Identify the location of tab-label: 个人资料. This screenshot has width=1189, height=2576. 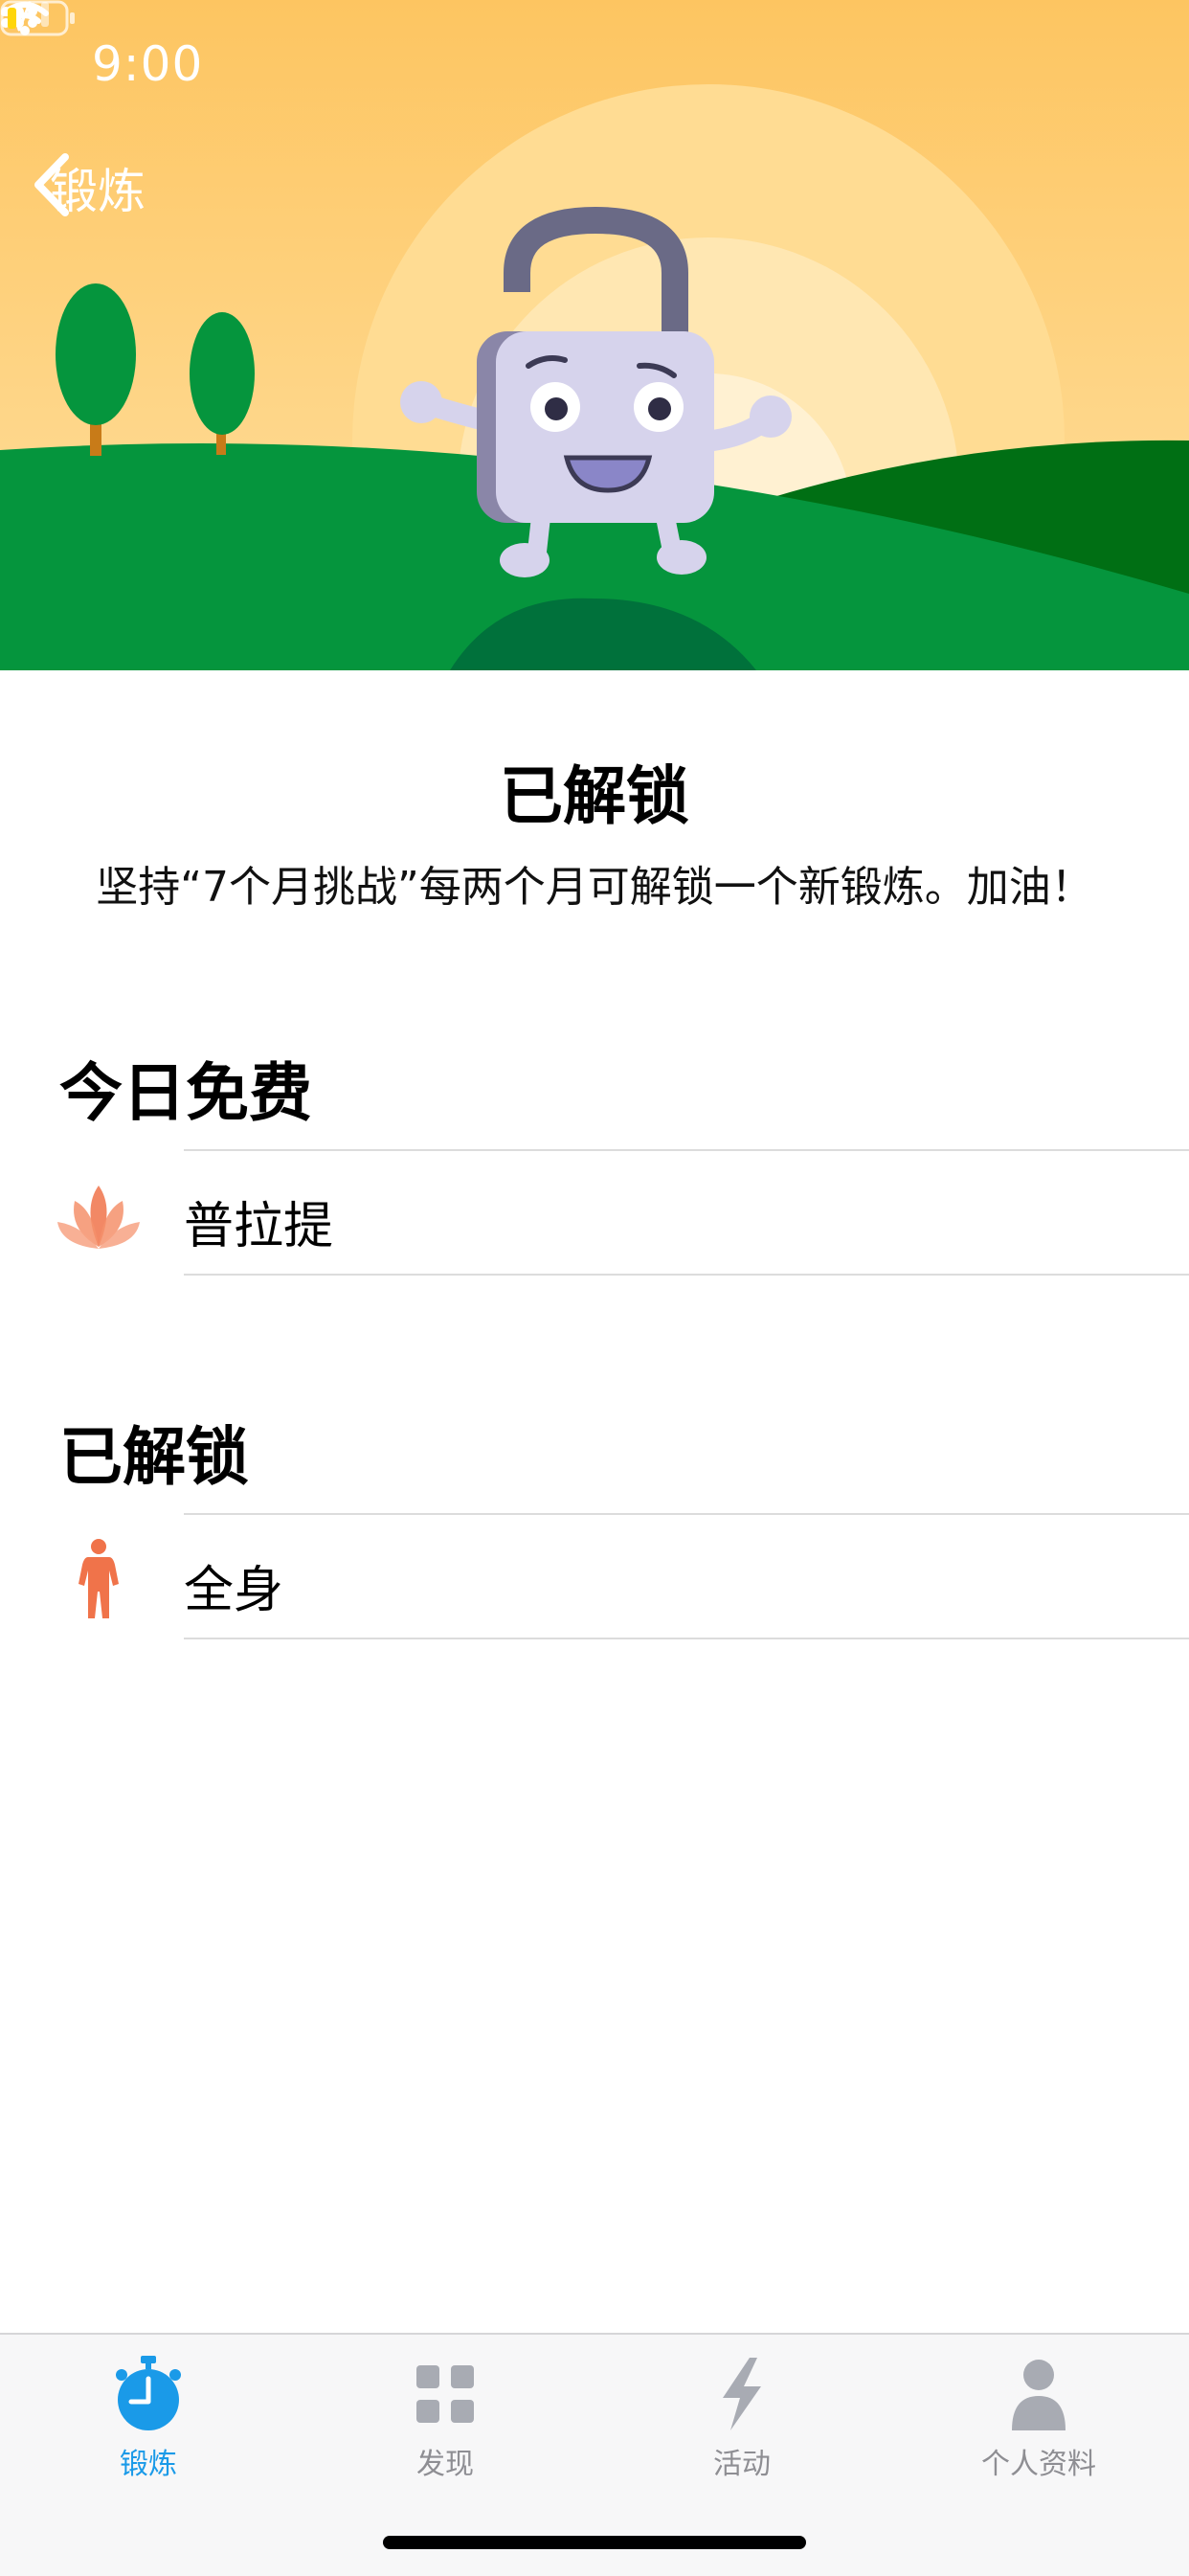
(1038, 2464).